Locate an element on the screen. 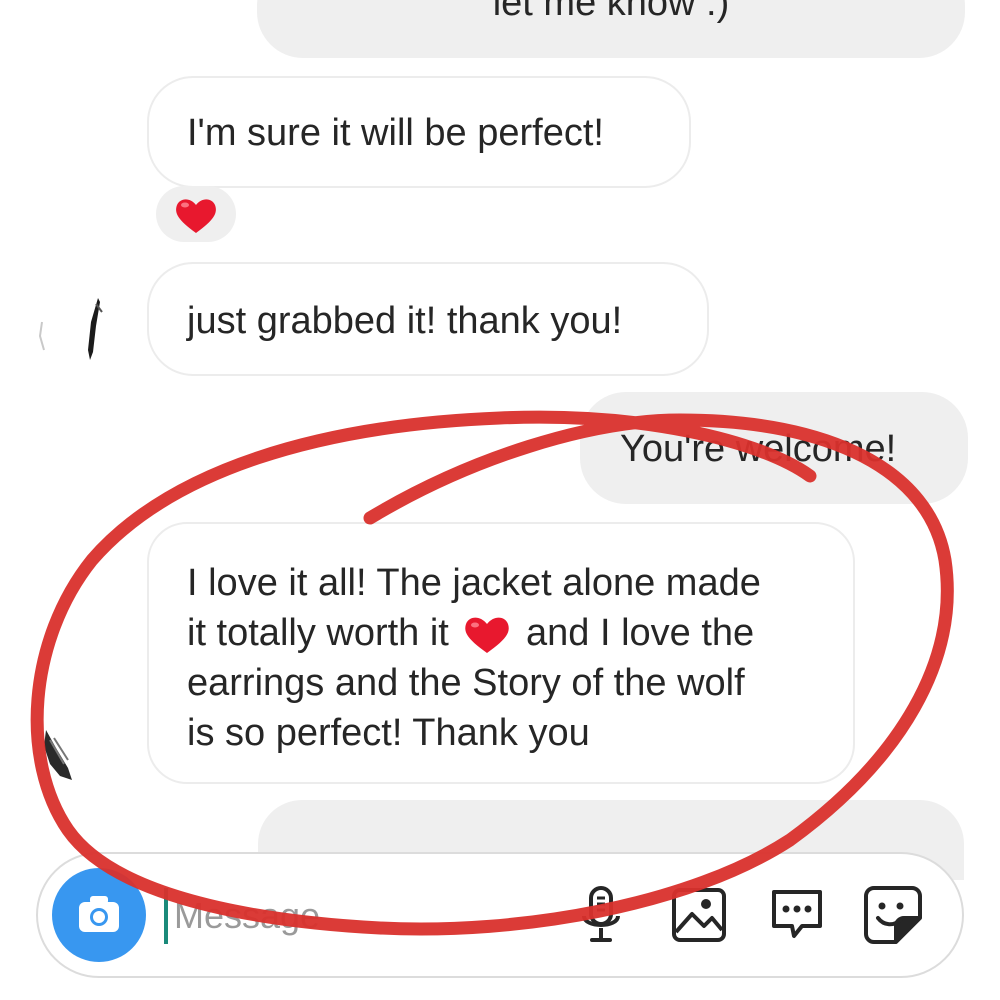 This screenshot has width=1000, height=1000. message-composer is located at coordinates (500, 915).